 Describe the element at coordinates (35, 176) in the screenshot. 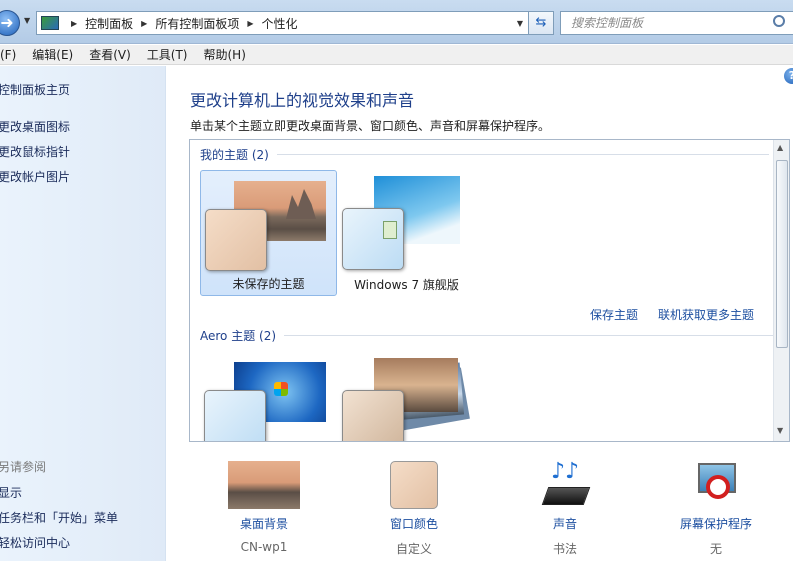

I see `sidebar-change-account-picture: 更改帐户图片` at that location.